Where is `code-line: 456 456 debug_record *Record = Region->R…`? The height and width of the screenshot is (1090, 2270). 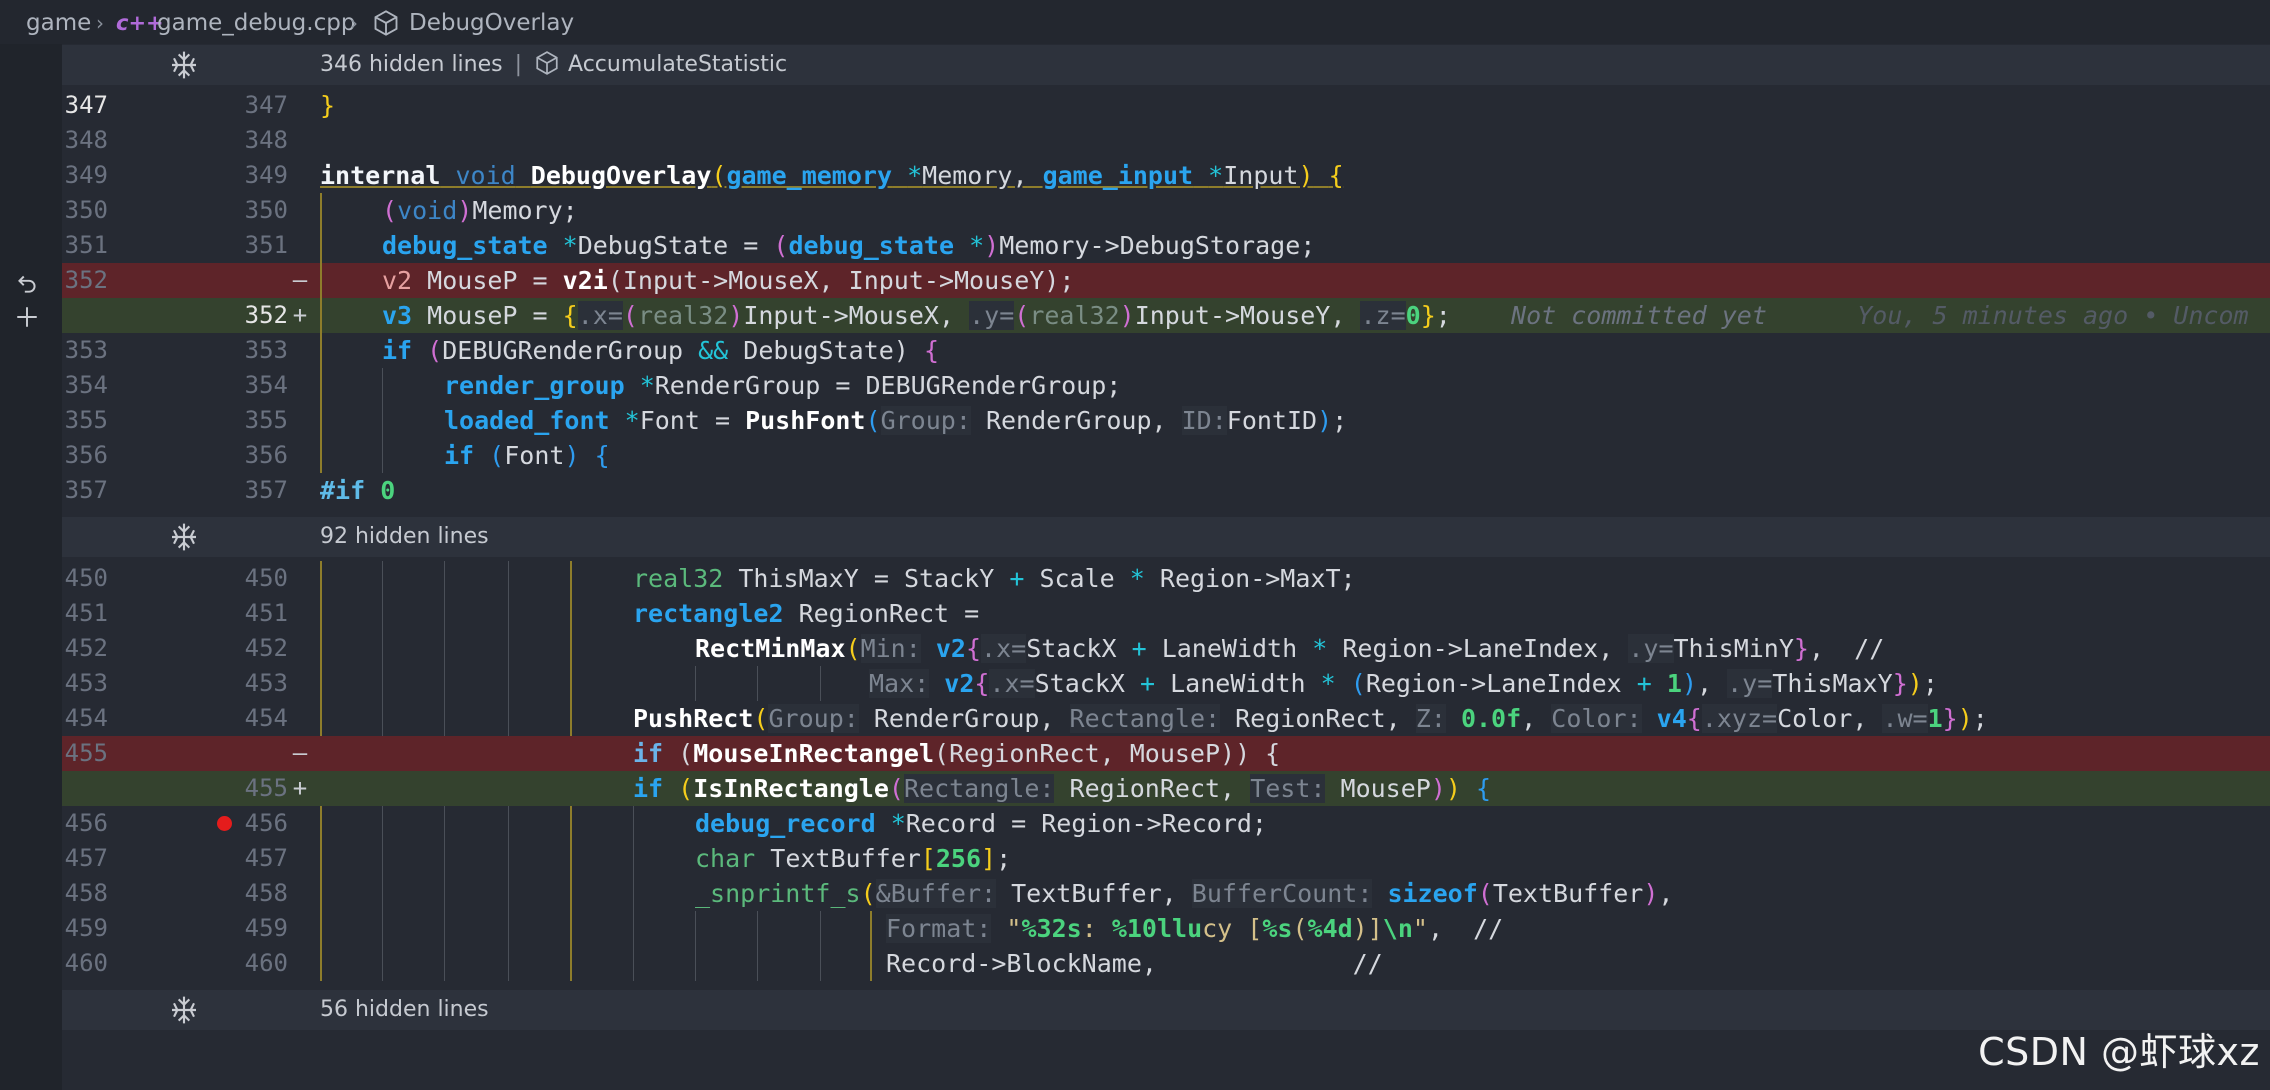 code-line: 456 456 debug_record *Record = Region->R… is located at coordinates (1166, 823).